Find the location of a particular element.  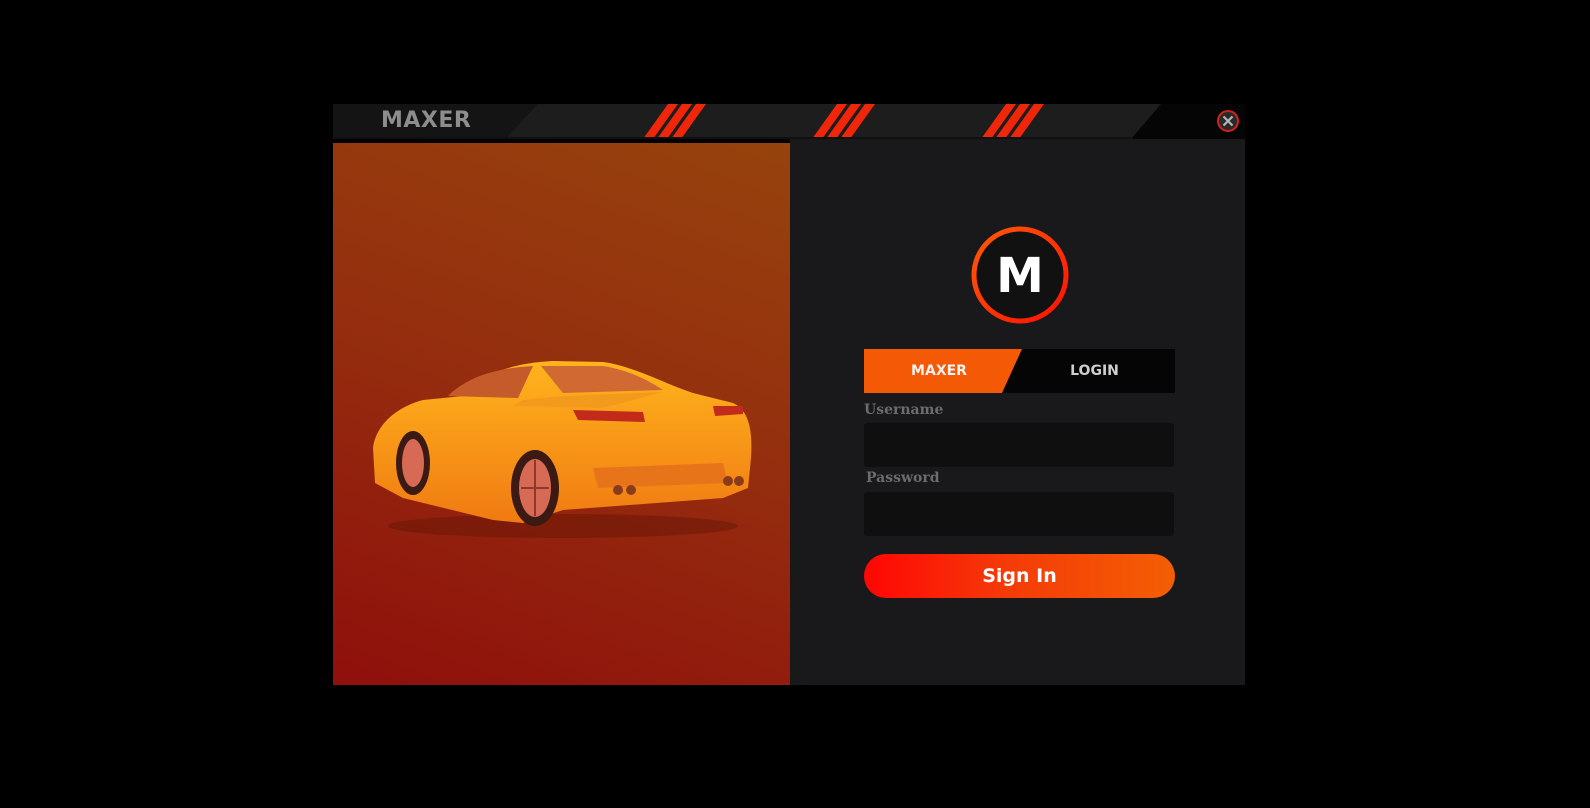

sign-in-button: Sign In is located at coordinates (1019, 576).